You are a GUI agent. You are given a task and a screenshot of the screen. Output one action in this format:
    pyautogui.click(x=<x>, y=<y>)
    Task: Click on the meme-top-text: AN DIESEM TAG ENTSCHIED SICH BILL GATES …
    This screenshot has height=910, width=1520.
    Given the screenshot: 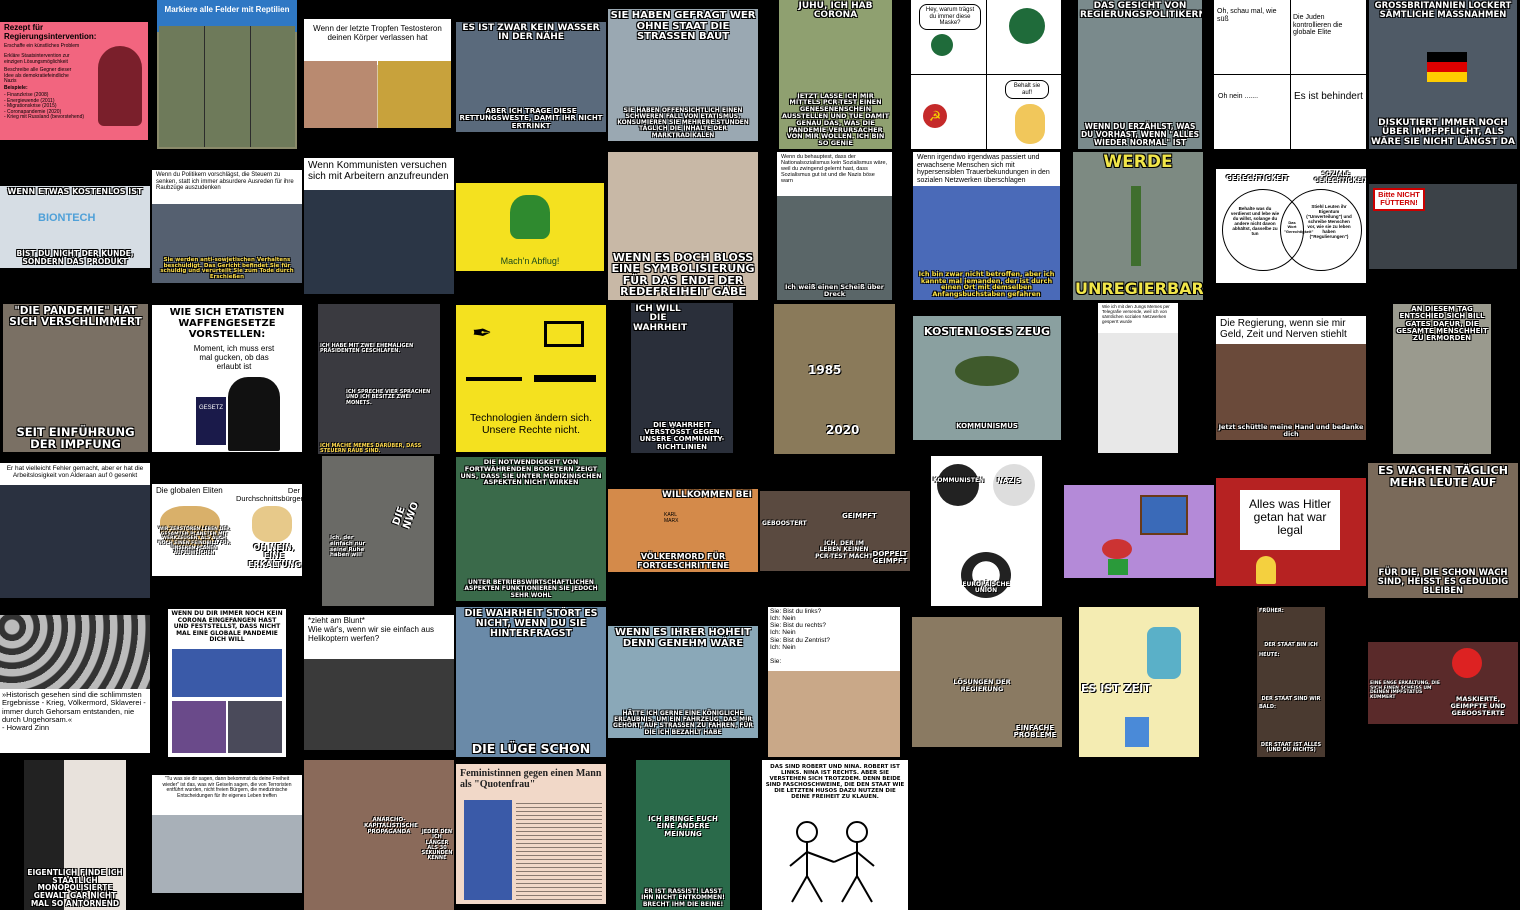 What is the action you would take?
    pyautogui.click(x=1442, y=324)
    